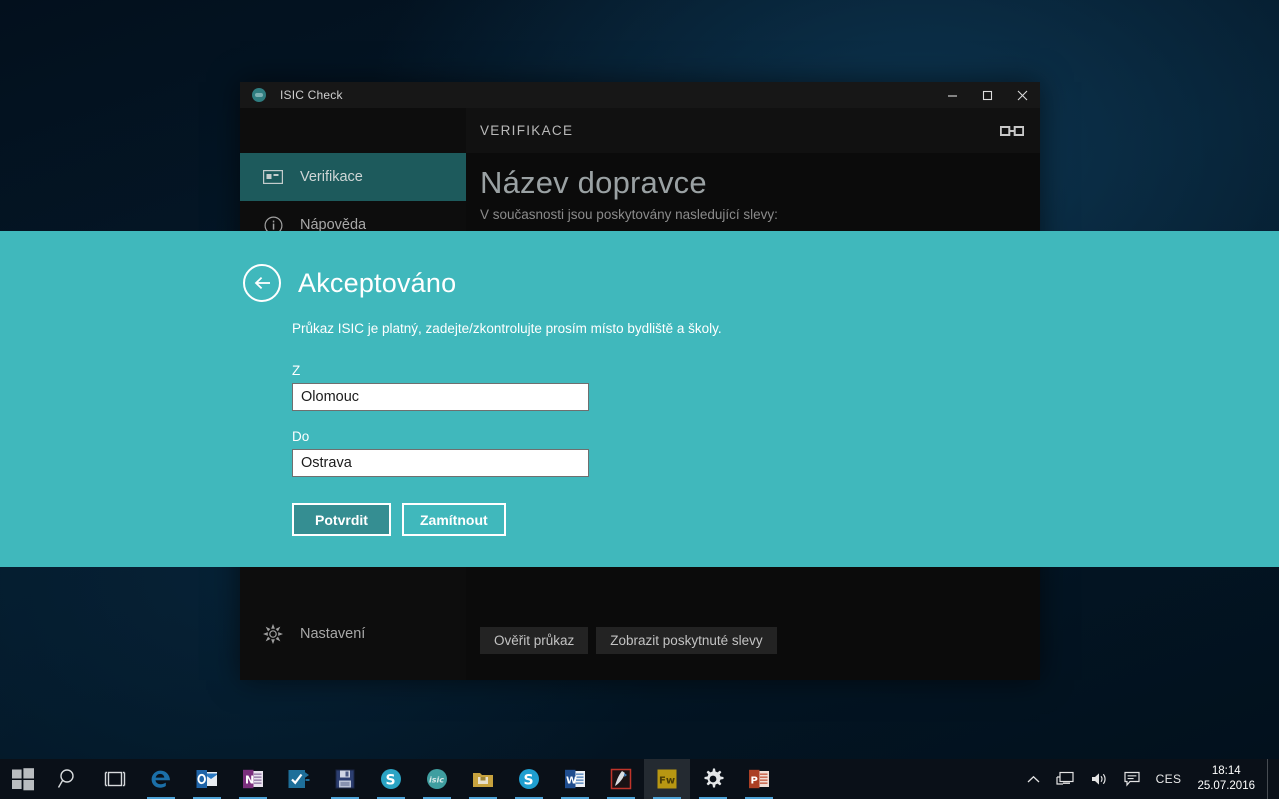 This screenshot has height=799, width=1279. Describe the element at coordinates (785, 420) in the screenshot. I see `route-form: Z Do` at that location.